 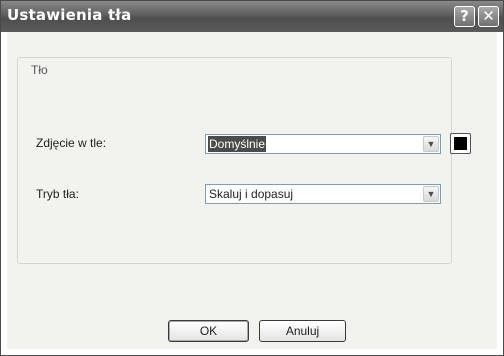 What do you see at coordinates (69, 15) in the screenshot?
I see `window-title: Ustawienia tła` at bounding box center [69, 15].